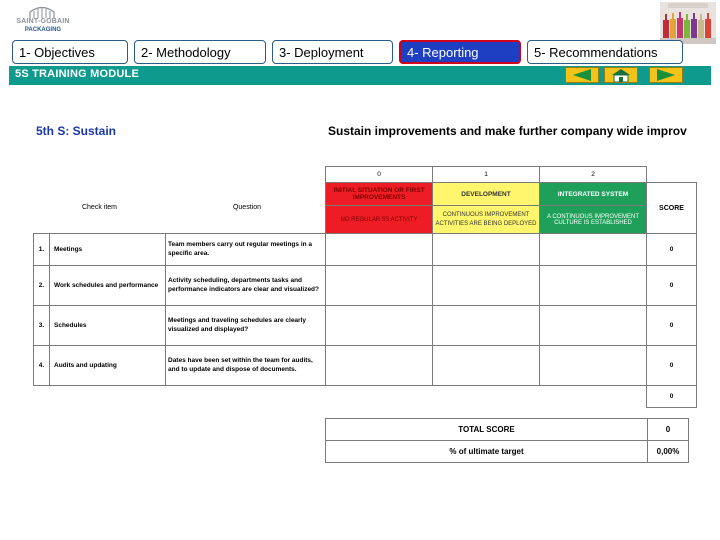 The width and height of the screenshot is (720, 540). What do you see at coordinates (332, 52) in the screenshot?
I see `tab-deployment: 3- Deployment` at bounding box center [332, 52].